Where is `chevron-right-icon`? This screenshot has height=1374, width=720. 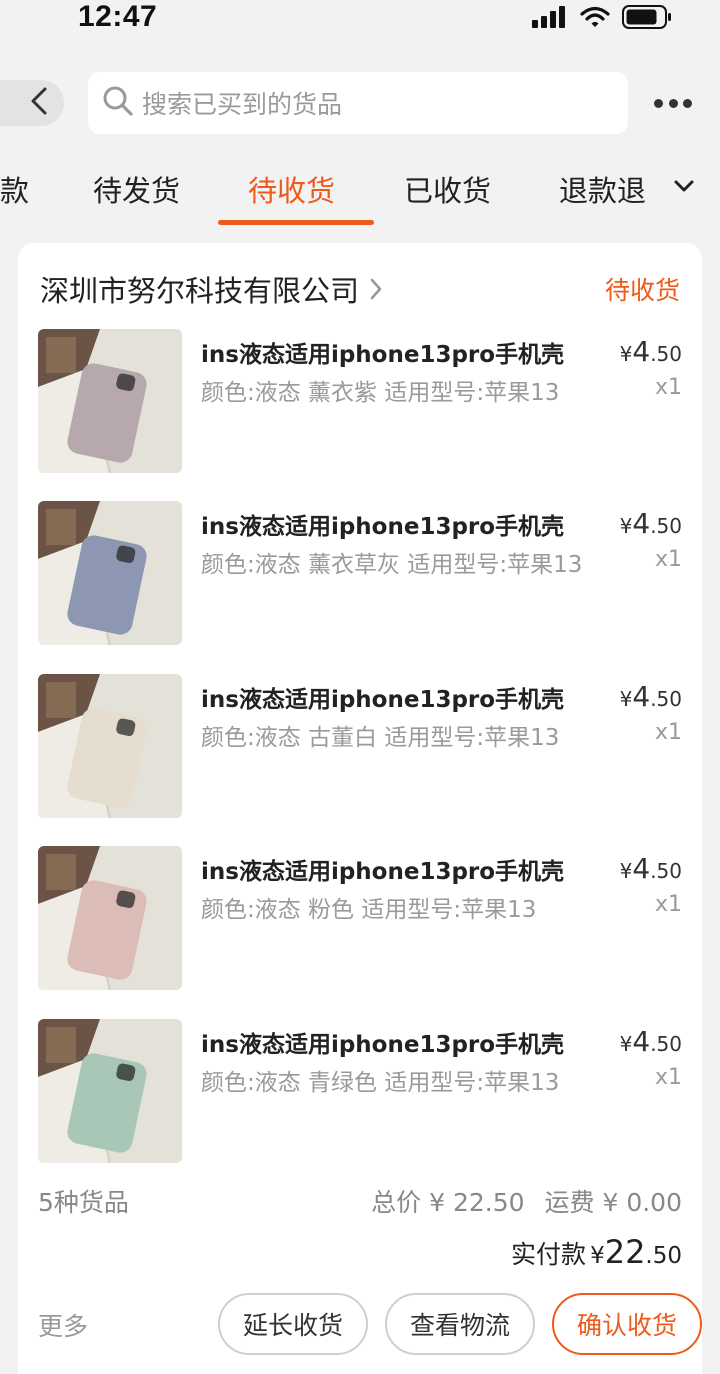
chevron-right-icon is located at coordinates (376, 289).